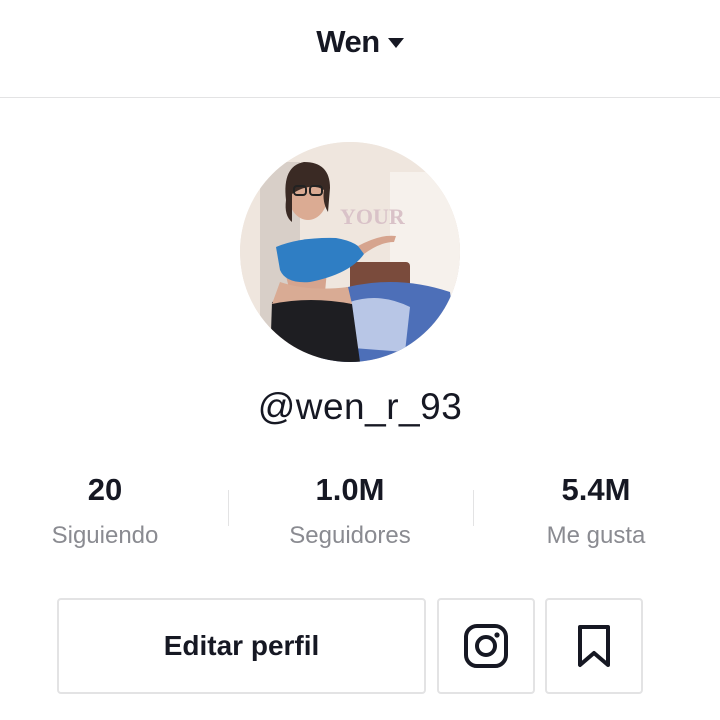  Describe the element at coordinates (350, 510) in the screenshot. I see `stat-followers: 1.0M Seguidores` at that location.